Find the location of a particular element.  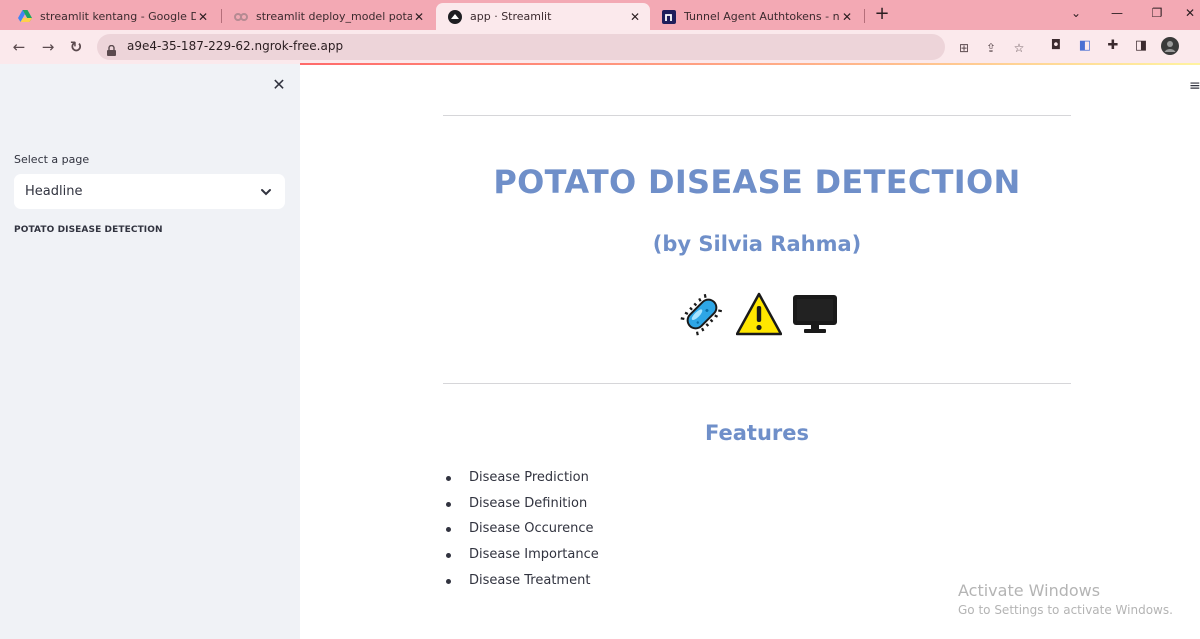

new-tab-button: + is located at coordinates (882, 15).